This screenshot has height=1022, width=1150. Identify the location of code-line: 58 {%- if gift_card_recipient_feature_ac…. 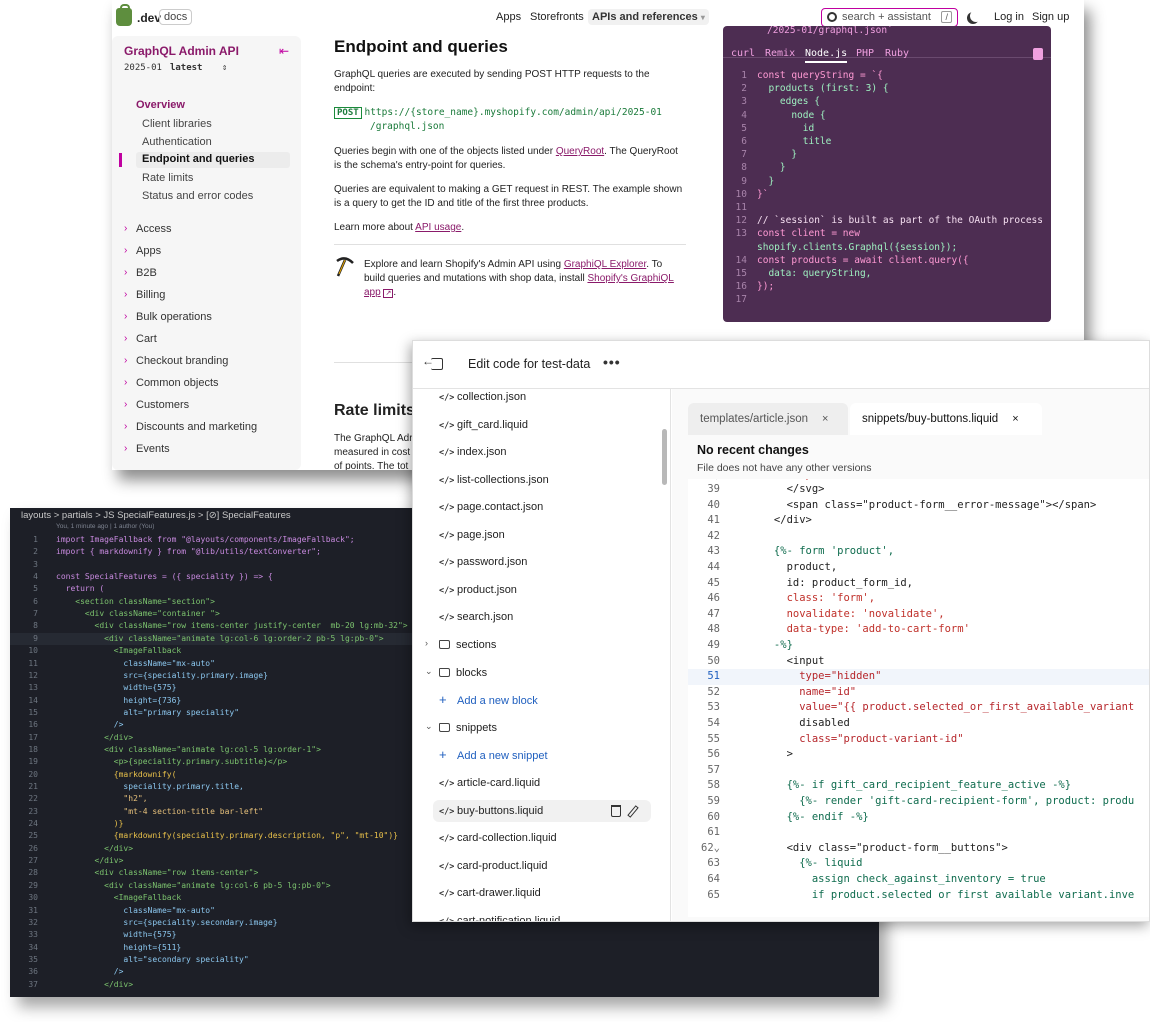
(918, 786).